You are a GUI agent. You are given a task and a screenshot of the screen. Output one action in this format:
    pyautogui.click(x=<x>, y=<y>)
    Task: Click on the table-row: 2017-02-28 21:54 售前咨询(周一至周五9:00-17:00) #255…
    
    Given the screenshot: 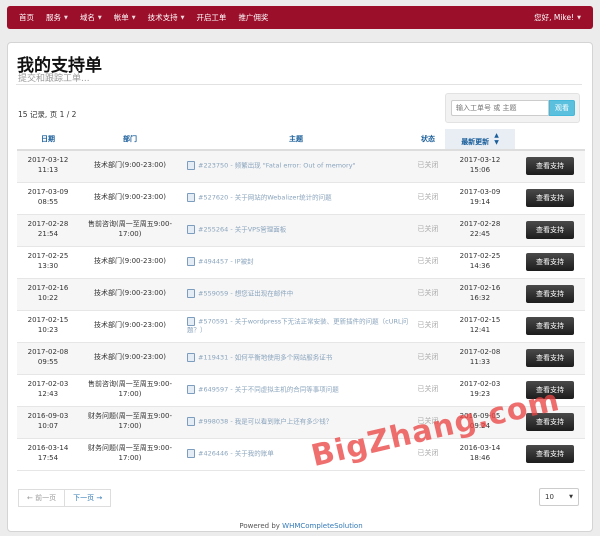 What is the action you would take?
    pyautogui.click(x=301, y=230)
    